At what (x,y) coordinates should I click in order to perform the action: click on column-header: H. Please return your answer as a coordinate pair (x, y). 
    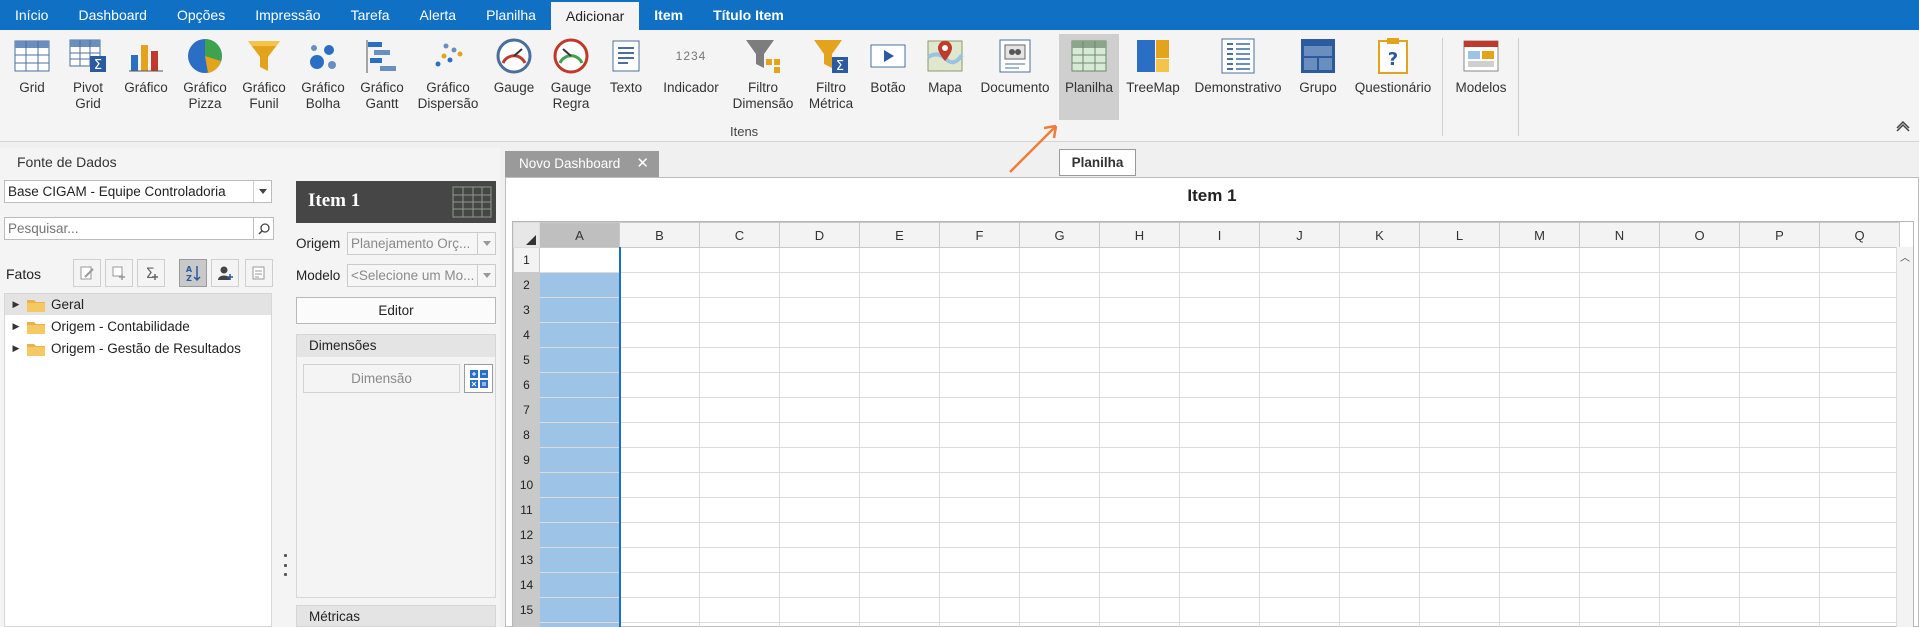
    Looking at the image, I should click on (1139, 235).